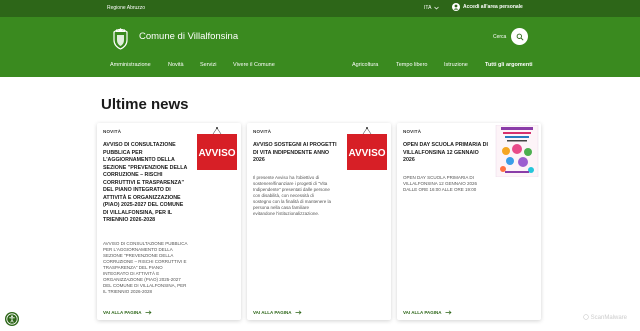 The height and width of the screenshot is (331, 640). Describe the element at coordinates (133, 175) in the screenshot. I see `card-title-line: CORRUZIONE – RISCHI` at that location.